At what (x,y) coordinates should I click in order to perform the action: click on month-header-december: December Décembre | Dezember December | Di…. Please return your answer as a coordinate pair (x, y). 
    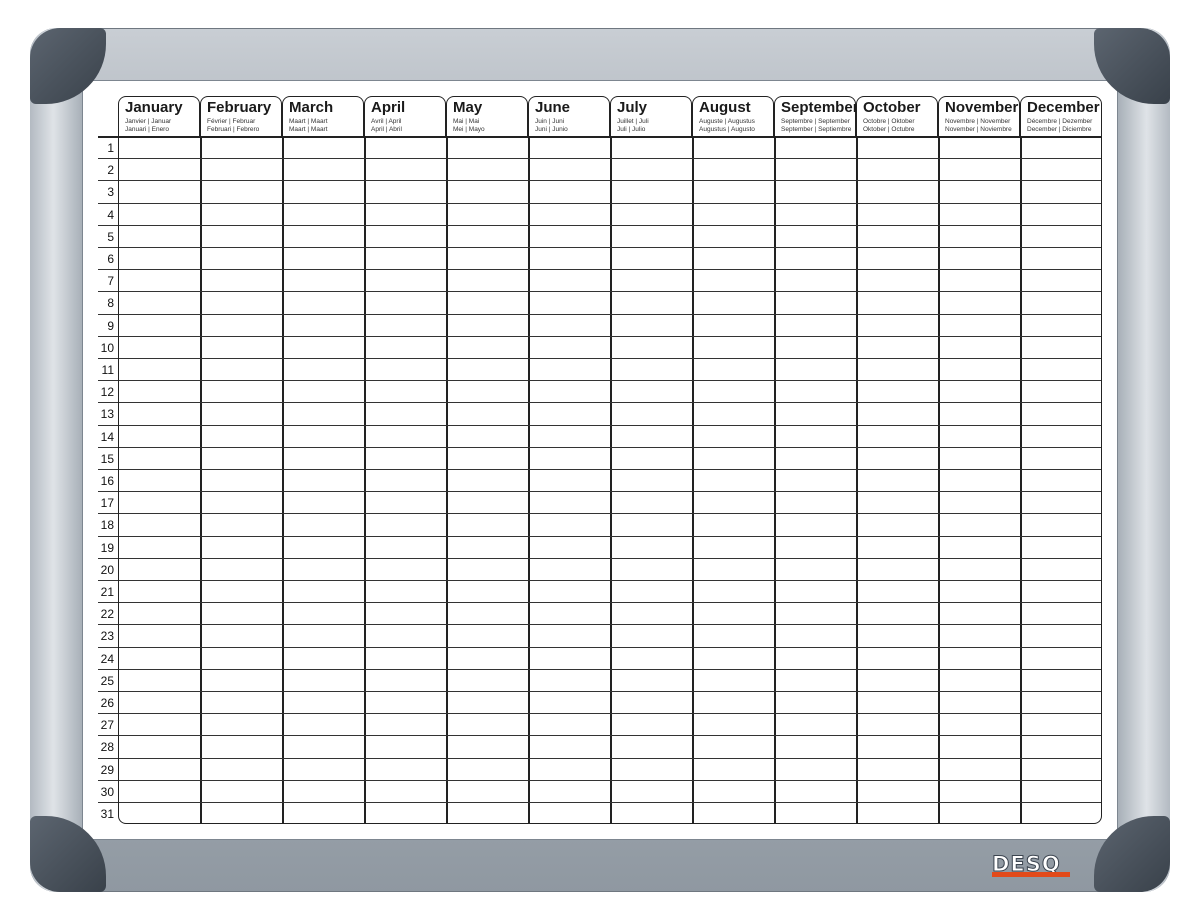
    Looking at the image, I should click on (1061, 116).